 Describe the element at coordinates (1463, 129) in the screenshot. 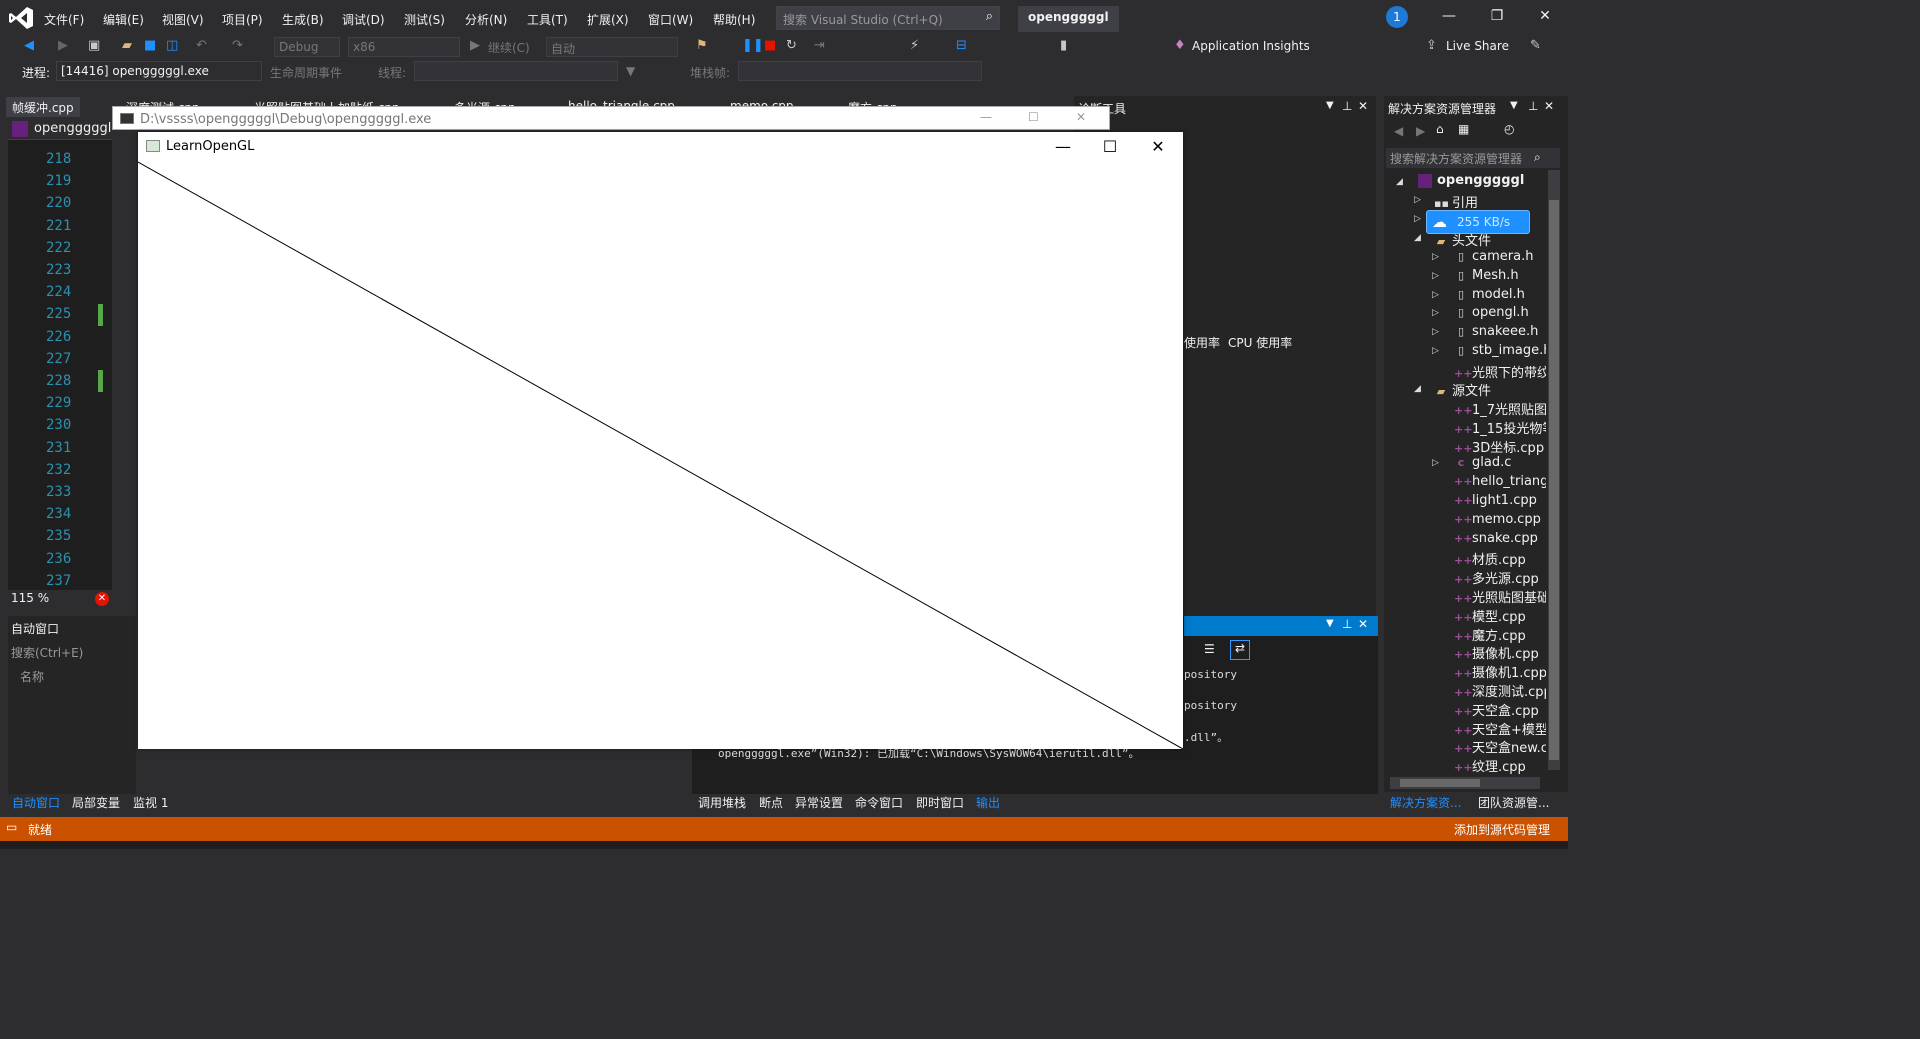

I see `switch-view-icon: ▦` at that location.